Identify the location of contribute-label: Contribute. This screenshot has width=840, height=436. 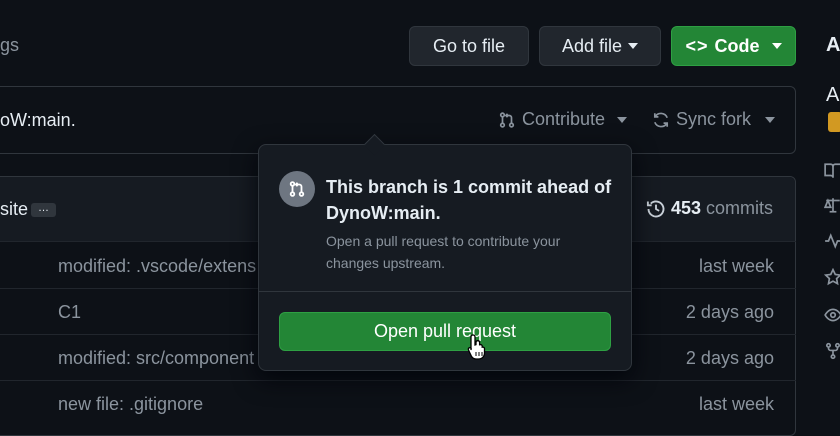
(564, 119).